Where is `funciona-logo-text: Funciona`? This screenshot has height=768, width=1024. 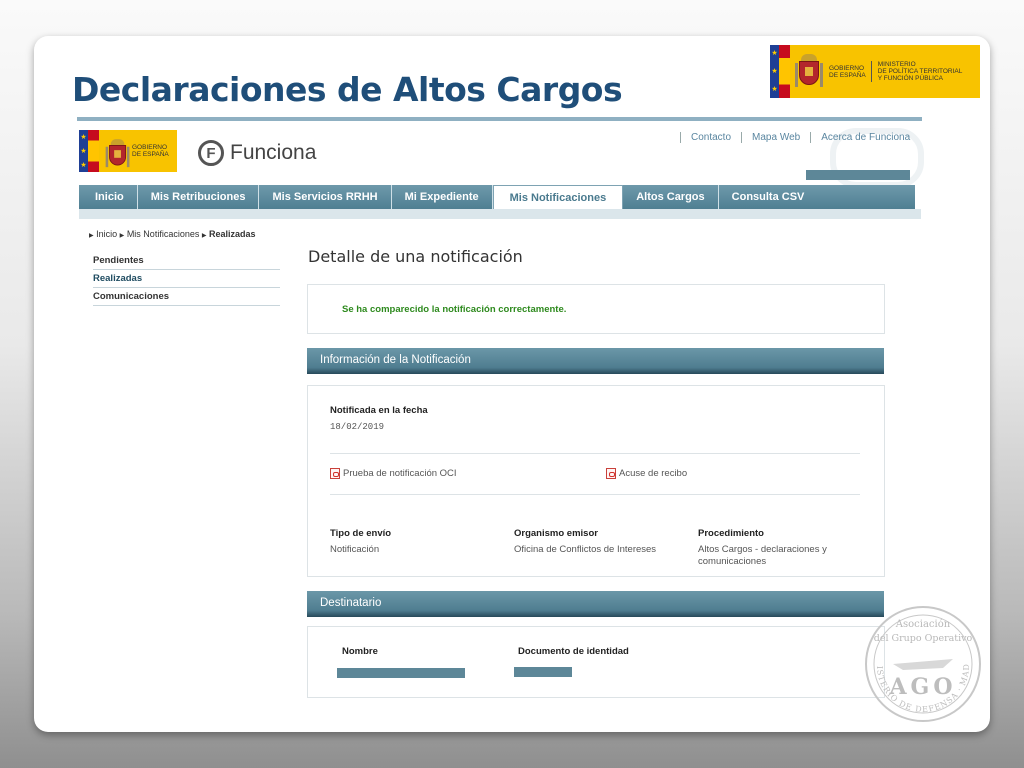
funciona-logo-text: Funciona is located at coordinates (273, 152).